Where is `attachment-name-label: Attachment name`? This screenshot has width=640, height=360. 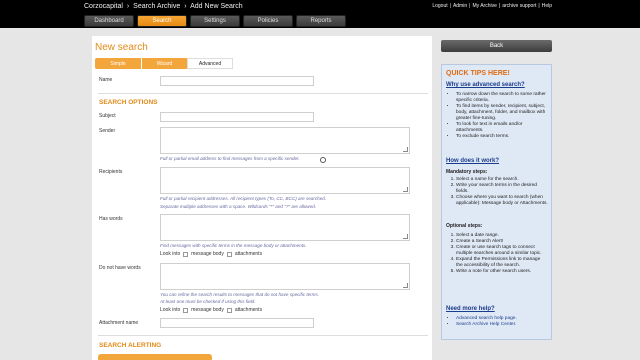 attachment-name-label: Attachment name is located at coordinates (119, 323).